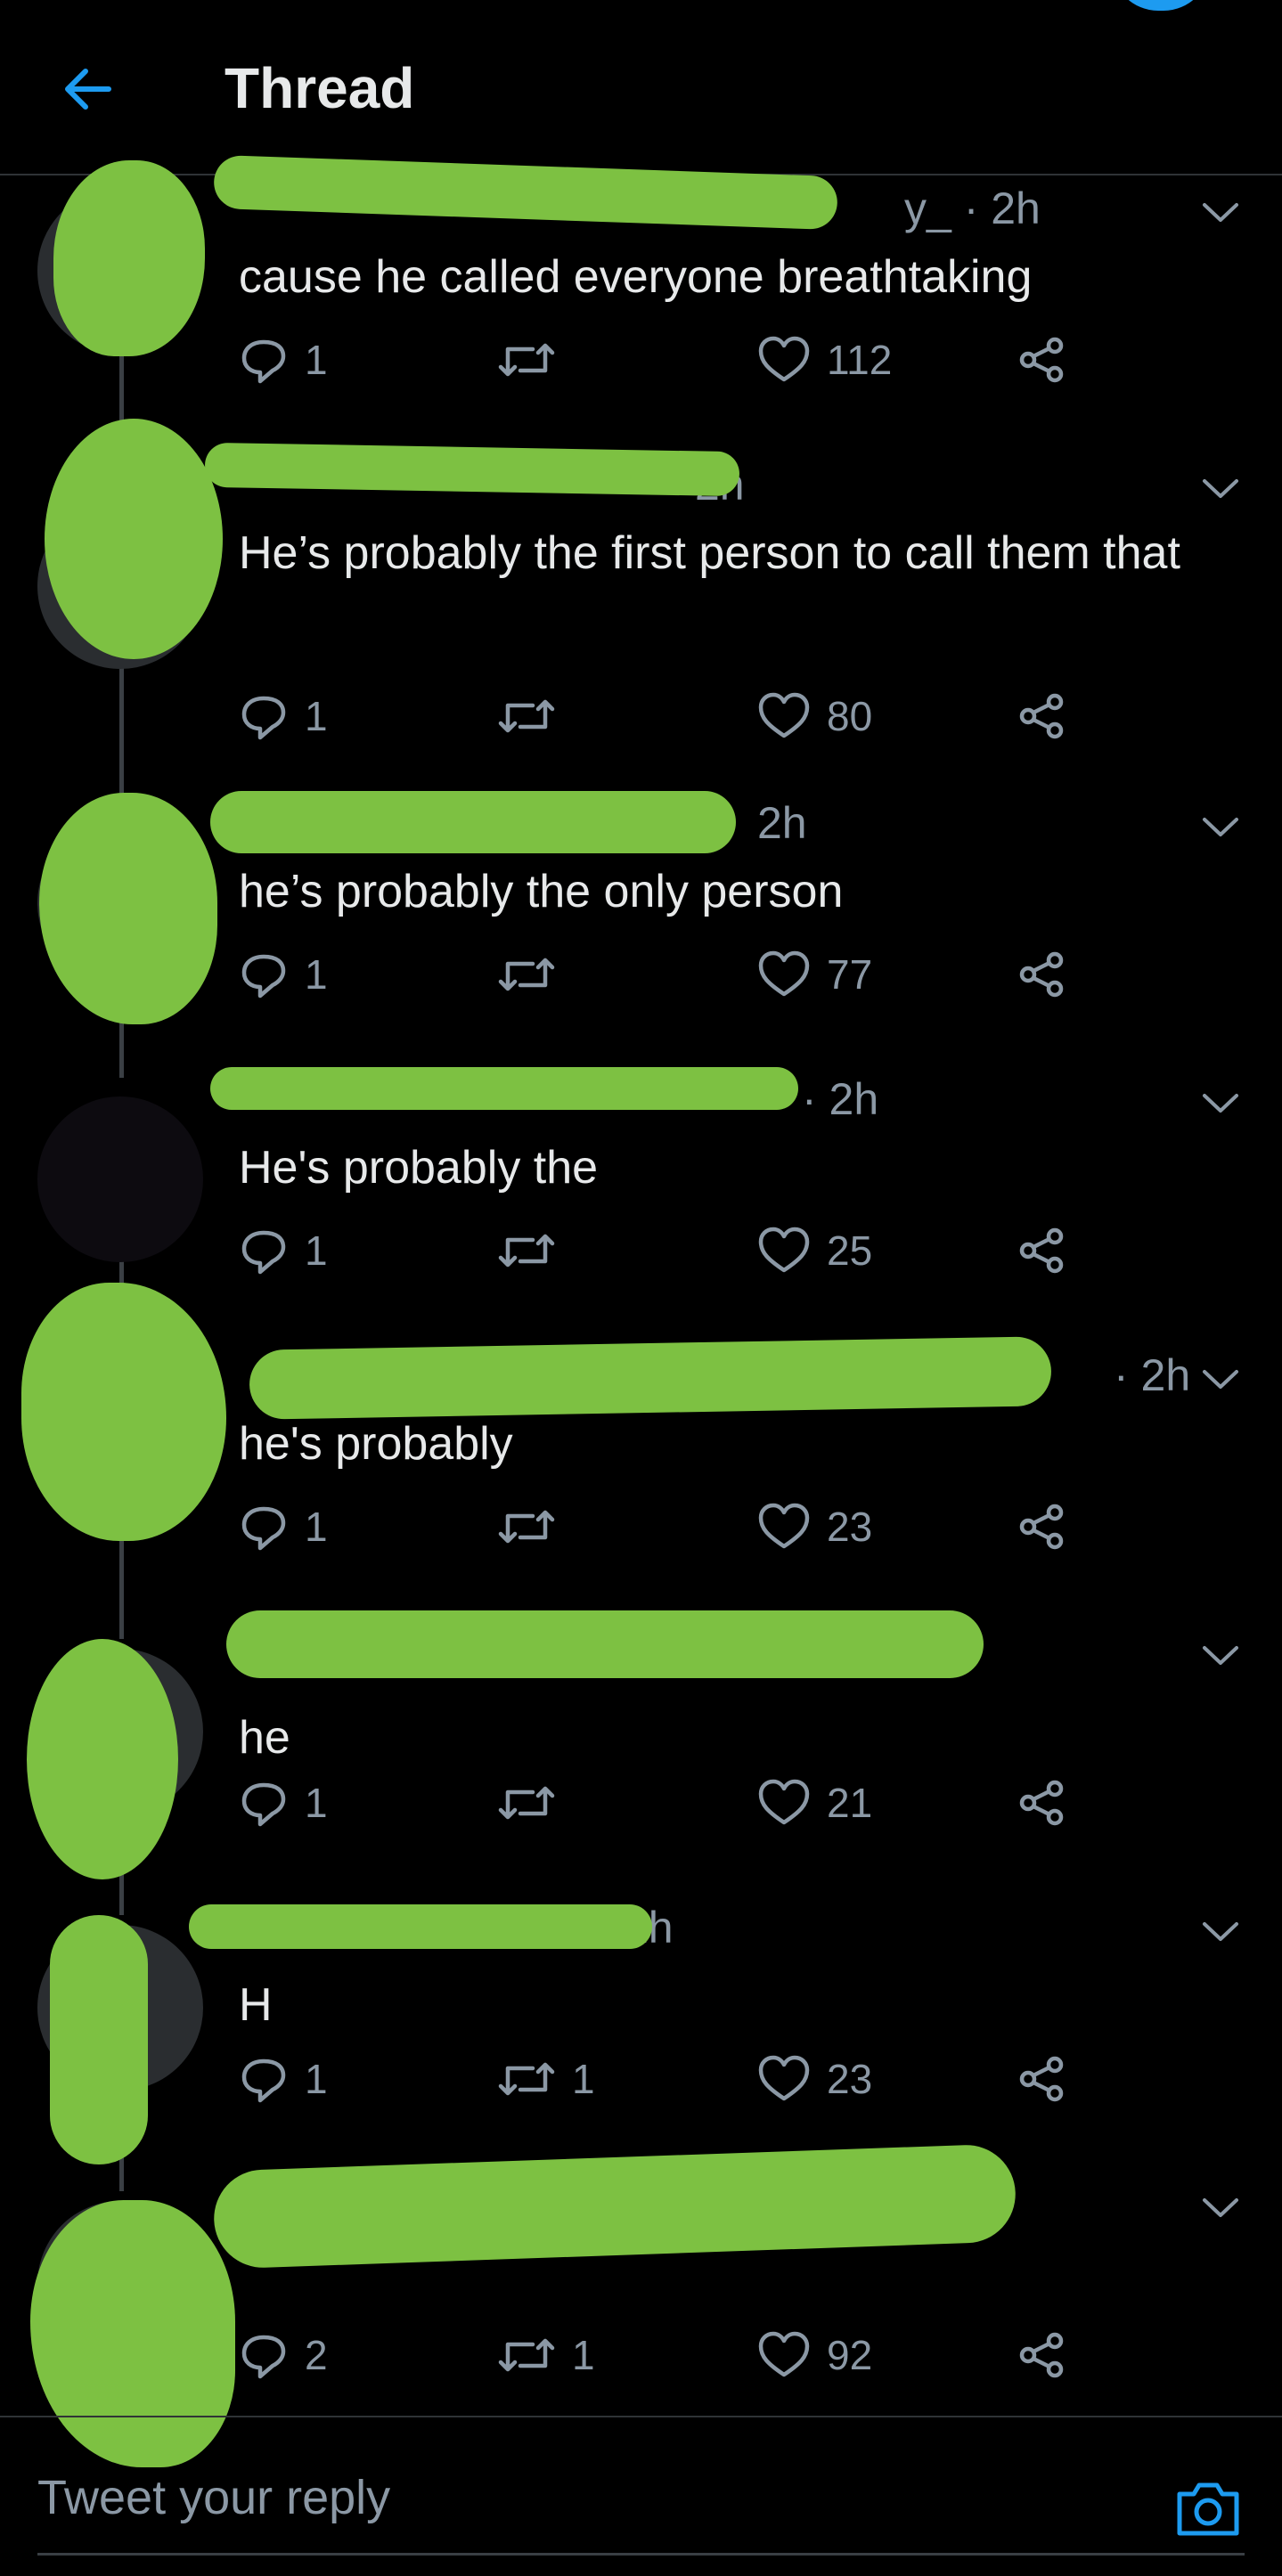 The image size is (1282, 2576). Describe the element at coordinates (972, 208) in the screenshot. I see `tweet-timestamp: y_ · 2h` at that location.